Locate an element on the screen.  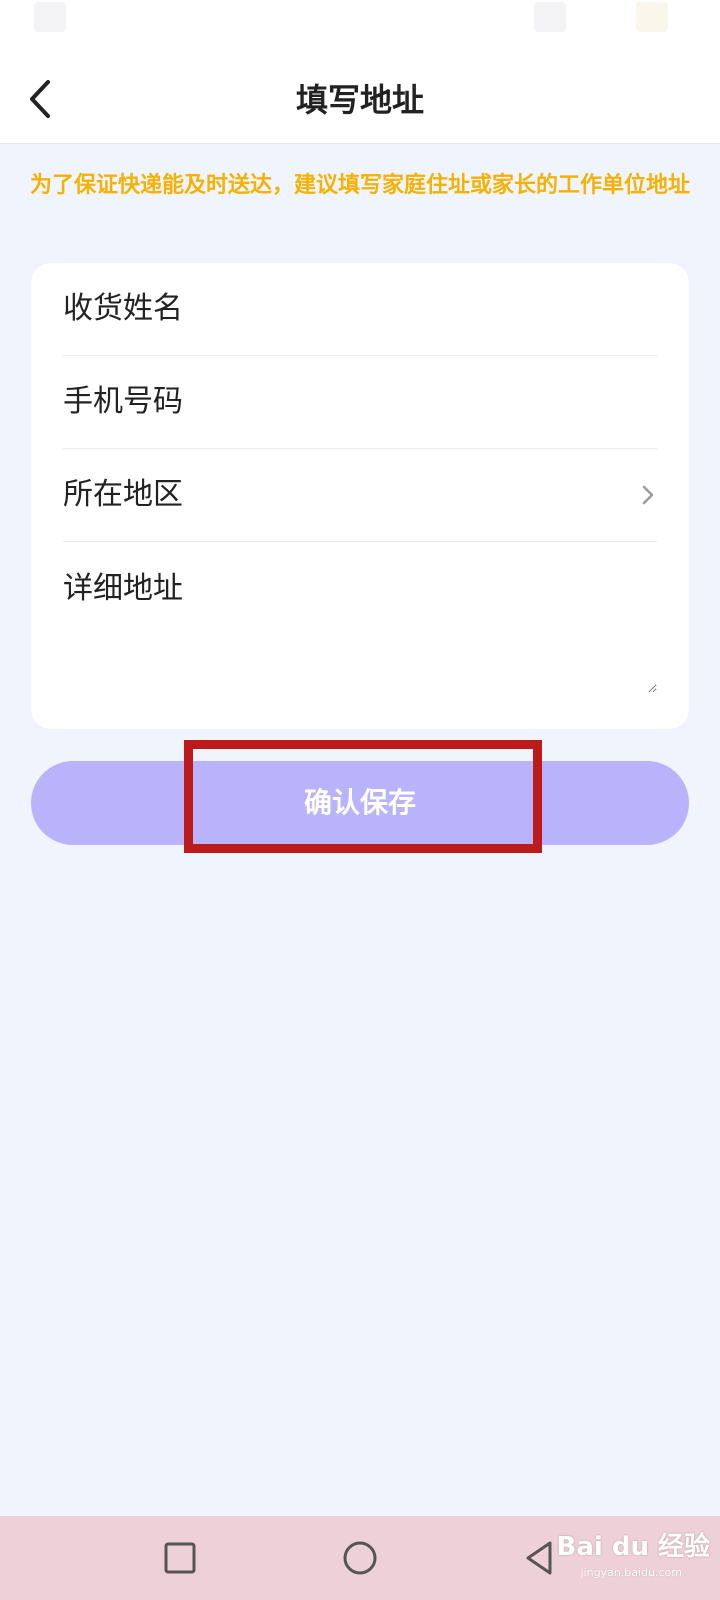
detail-address-input is located at coordinates (360, 618).